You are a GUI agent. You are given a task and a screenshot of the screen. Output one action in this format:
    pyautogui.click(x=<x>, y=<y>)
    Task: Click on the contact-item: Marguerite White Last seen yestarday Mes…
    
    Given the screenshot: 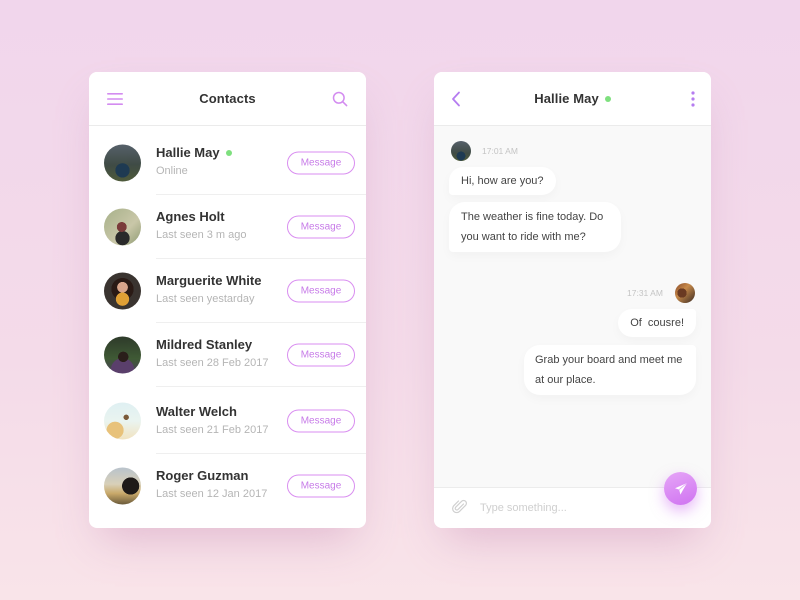 What is the action you would take?
    pyautogui.click(x=227, y=291)
    